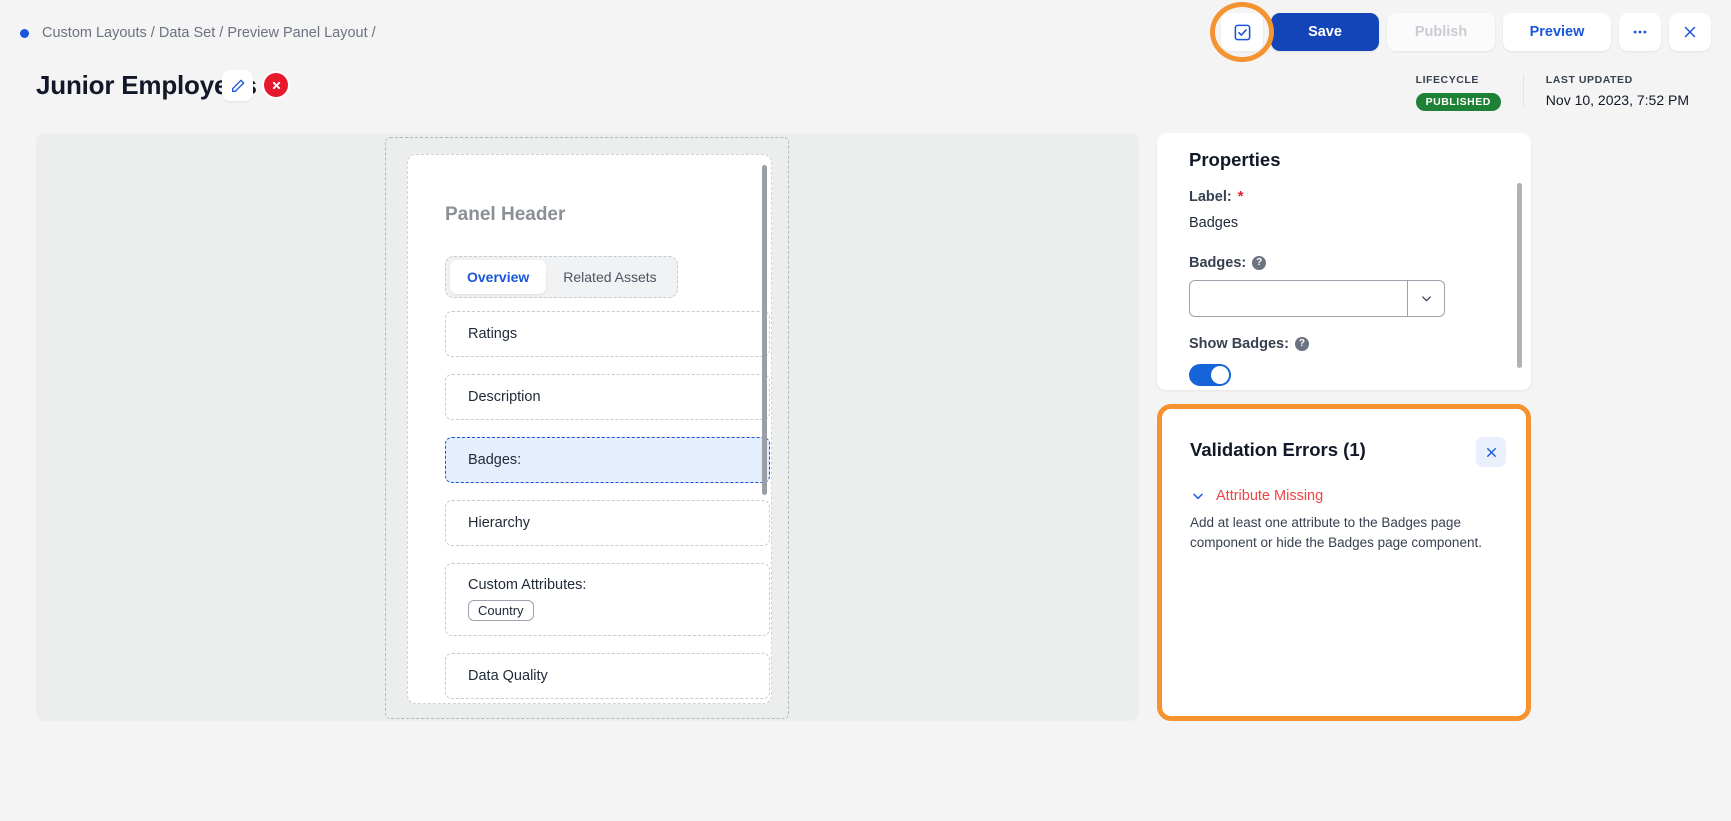  I want to click on preview-button: Preview, so click(1557, 32).